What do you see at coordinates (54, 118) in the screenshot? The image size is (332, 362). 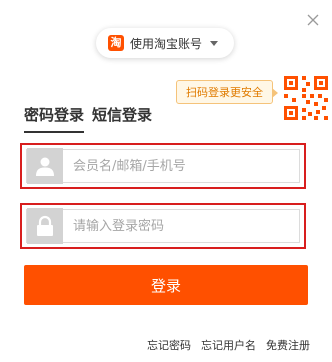 I see `tab-password-login: 密码登录` at bounding box center [54, 118].